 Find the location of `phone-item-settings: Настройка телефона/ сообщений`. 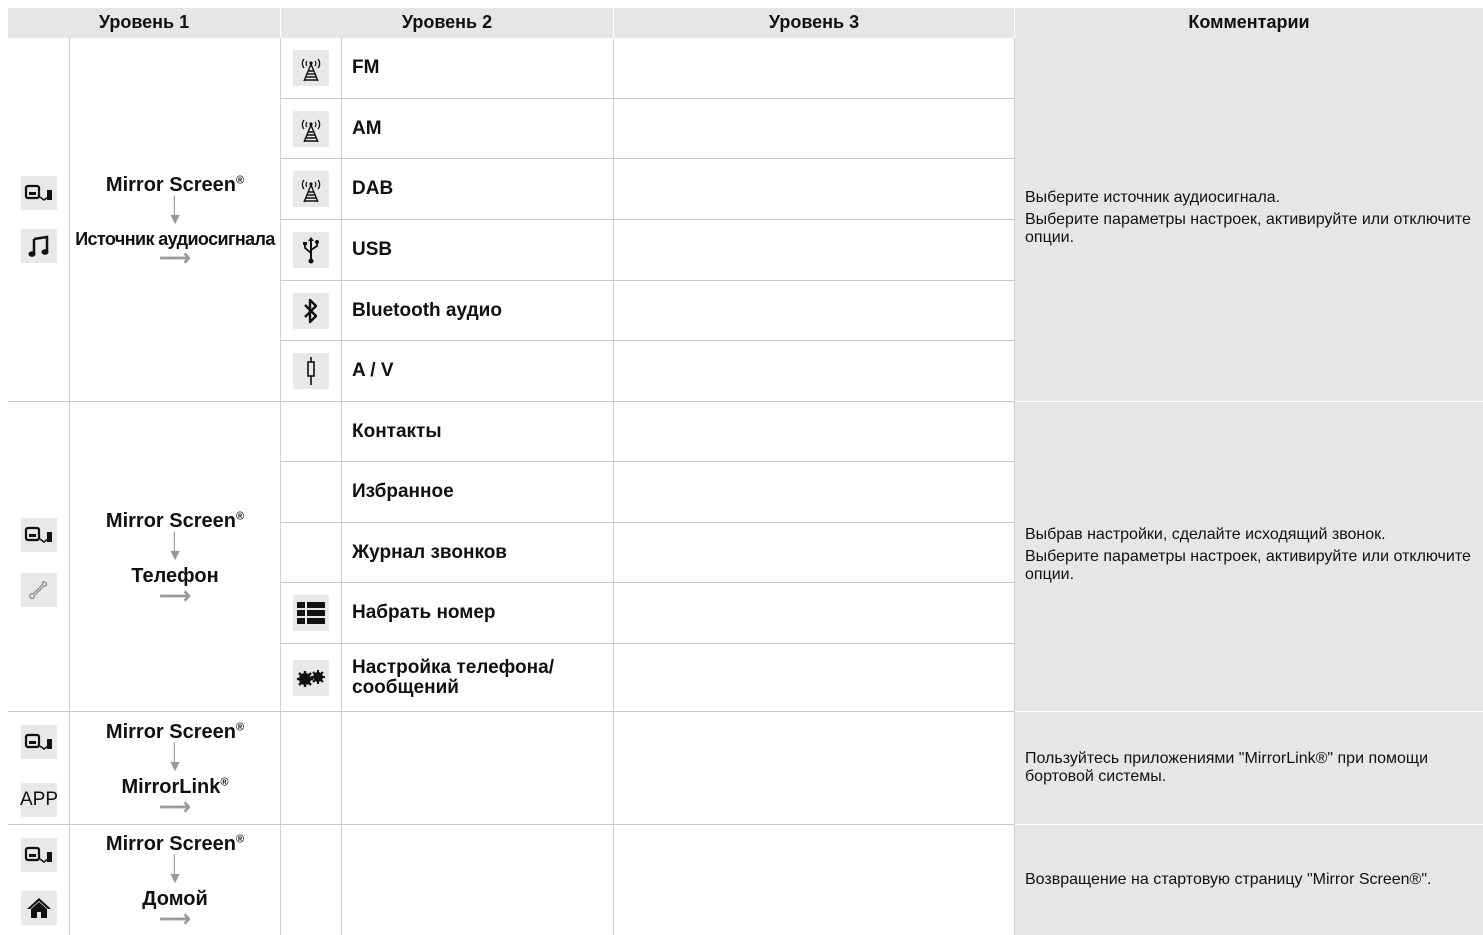

phone-item-settings: Настройка телефона/ сообщений is located at coordinates (478, 678).